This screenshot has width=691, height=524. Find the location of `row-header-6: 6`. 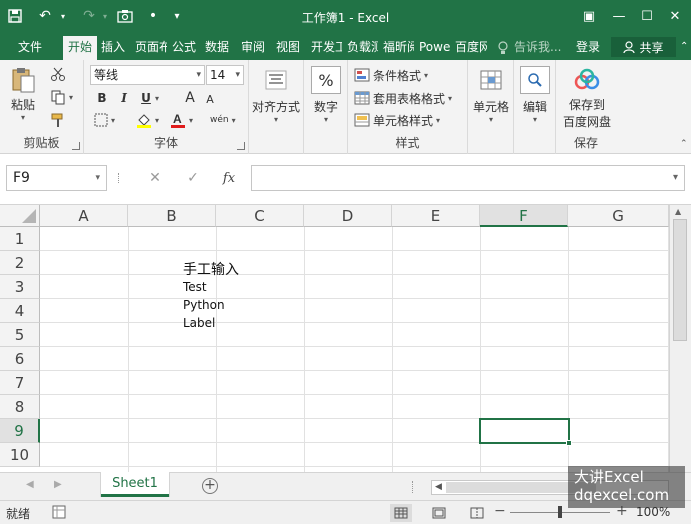

row-header-6: 6 is located at coordinates (20, 359).